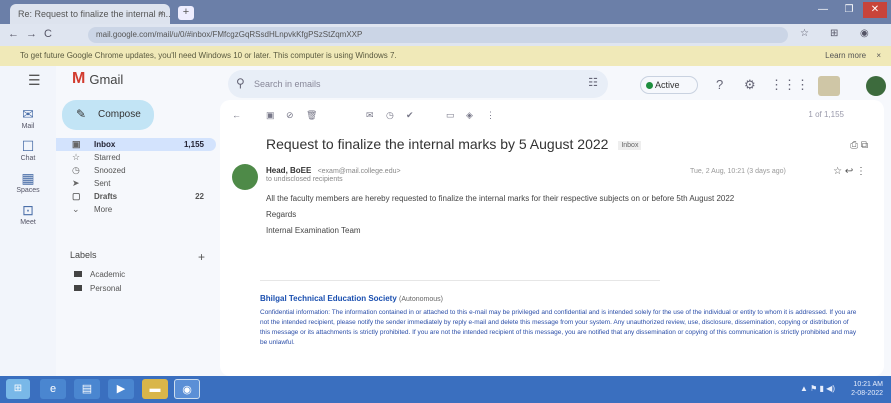 This screenshot has width=891, height=403. What do you see at coordinates (719, 84) in the screenshot?
I see `help-icon: ?` at bounding box center [719, 84].